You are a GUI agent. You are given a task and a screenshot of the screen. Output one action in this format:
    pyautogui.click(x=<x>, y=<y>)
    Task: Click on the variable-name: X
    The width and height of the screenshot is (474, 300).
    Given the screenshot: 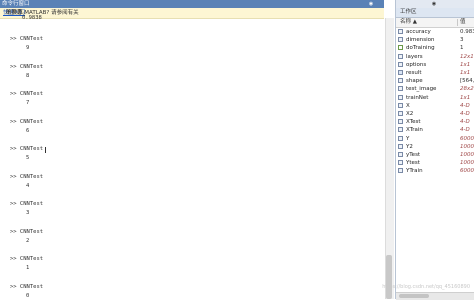 What is the action you would take?
    pyautogui.click(x=408, y=105)
    